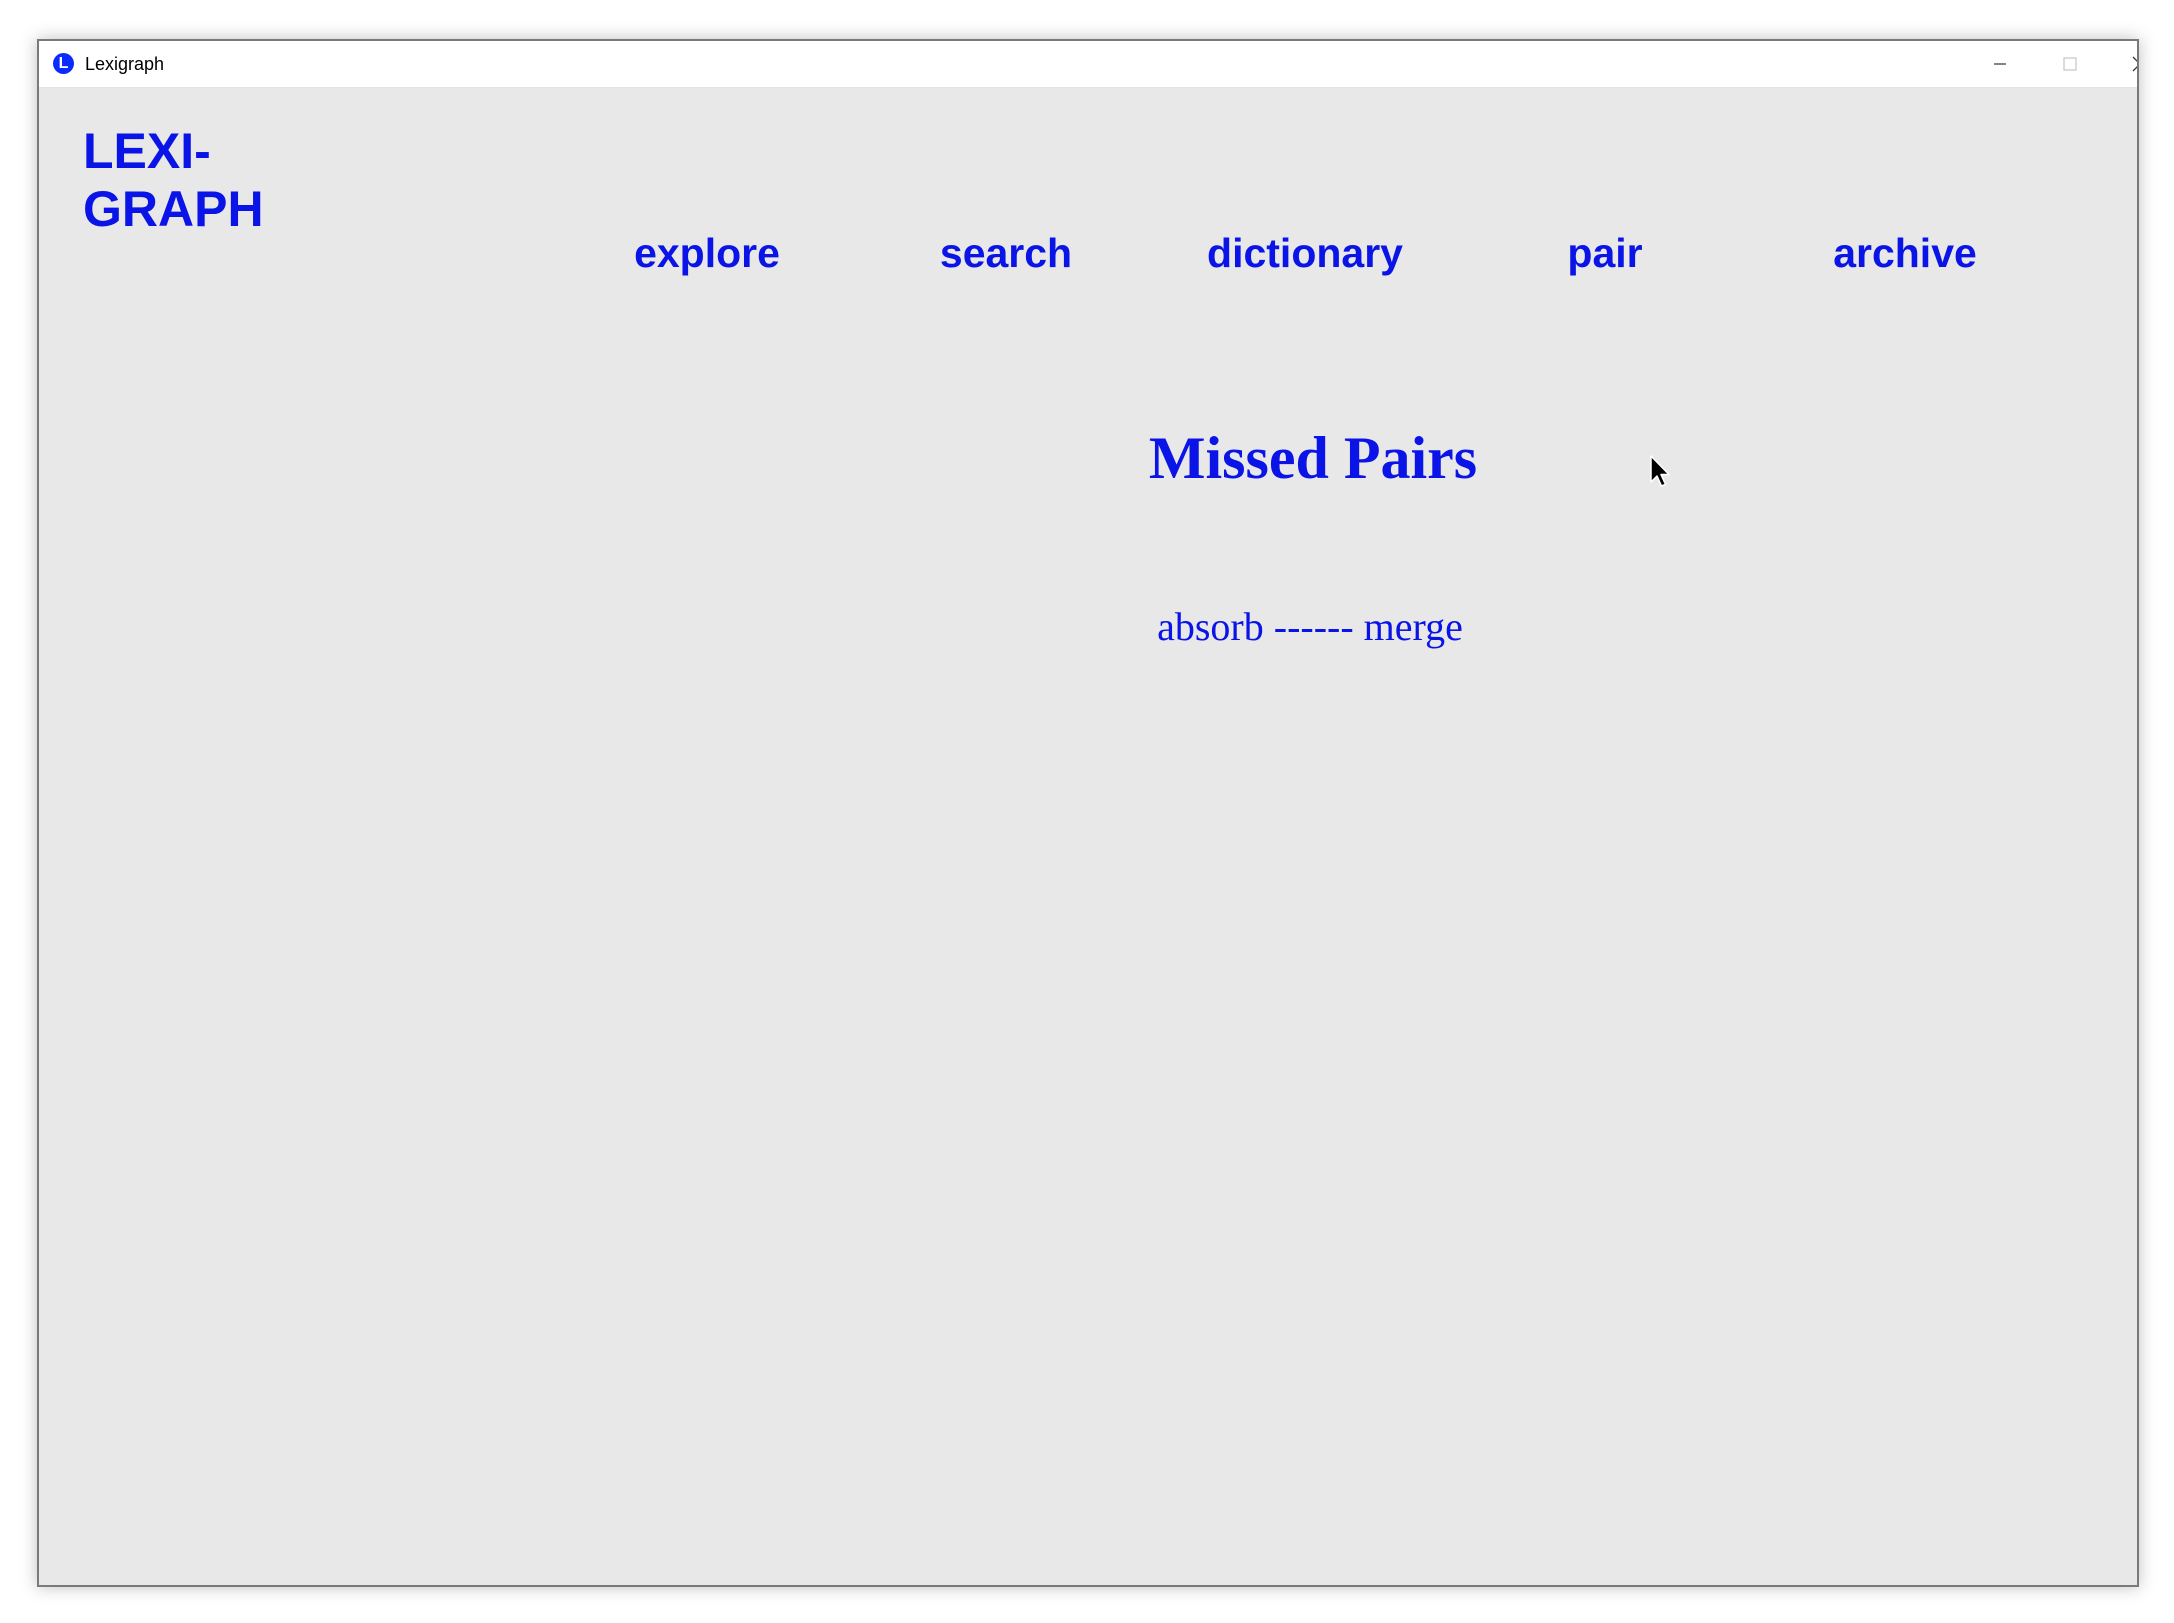  Describe the element at coordinates (63, 63) in the screenshot. I see `app-icon: L` at that location.